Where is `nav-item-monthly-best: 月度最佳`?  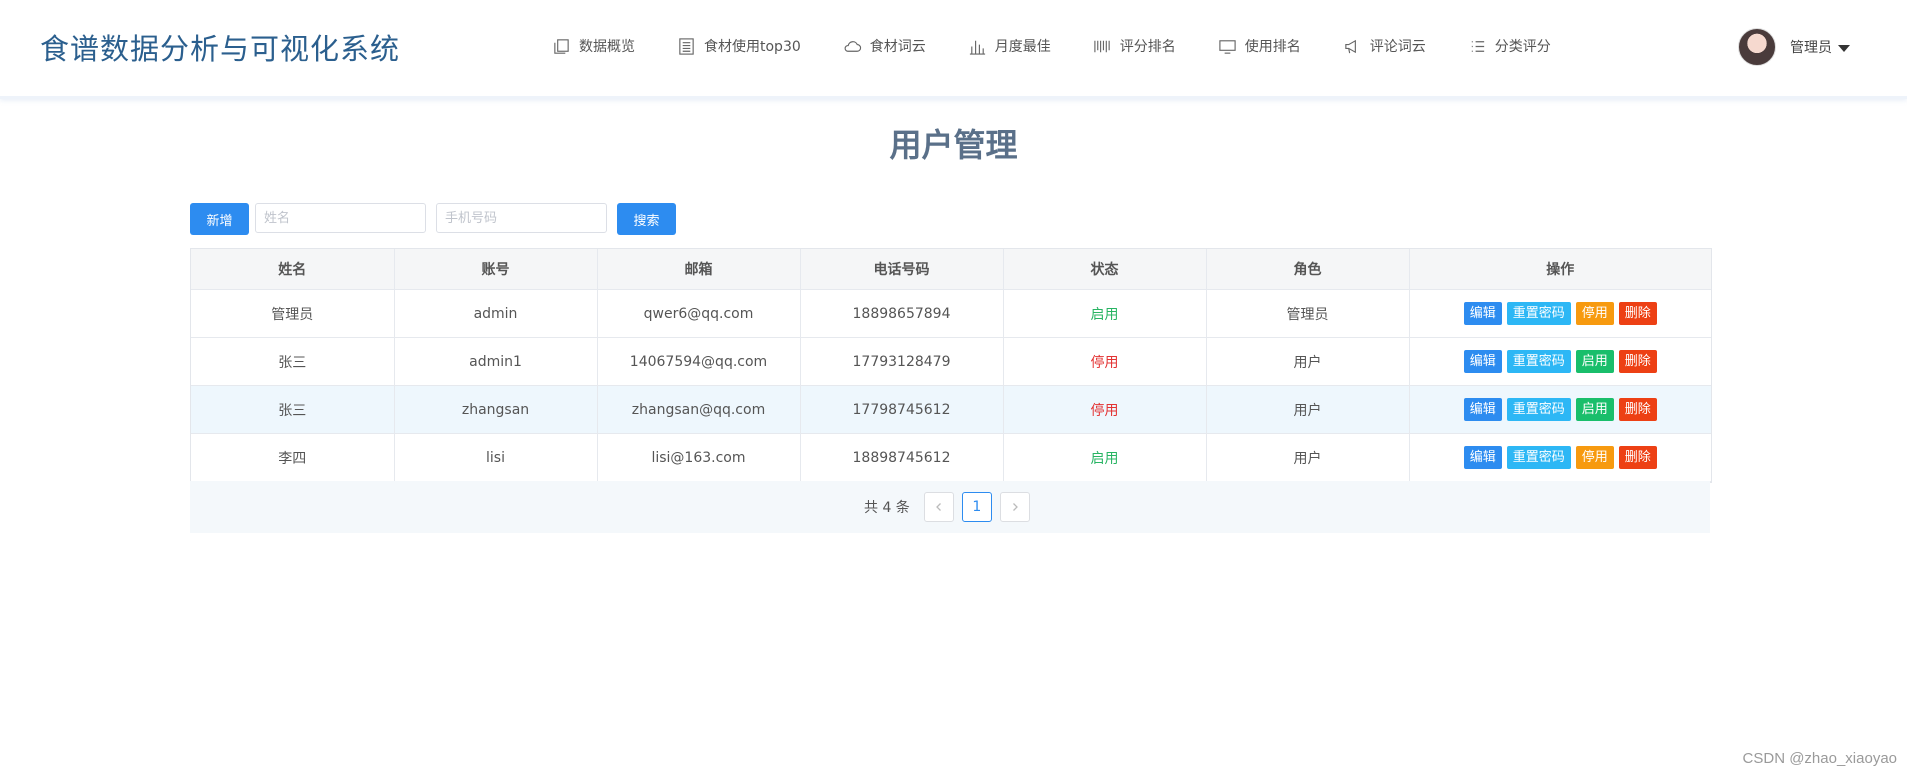 nav-item-monthly-best: 月度最佳 is located at coordinates (1009, 46).